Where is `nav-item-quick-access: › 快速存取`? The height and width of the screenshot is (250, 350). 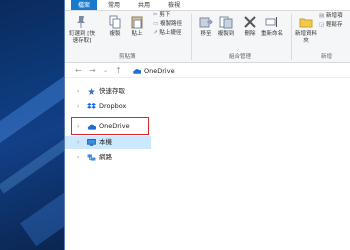
nav-item-quick-access: › 快速存取 is located at coordinates (108, 91).